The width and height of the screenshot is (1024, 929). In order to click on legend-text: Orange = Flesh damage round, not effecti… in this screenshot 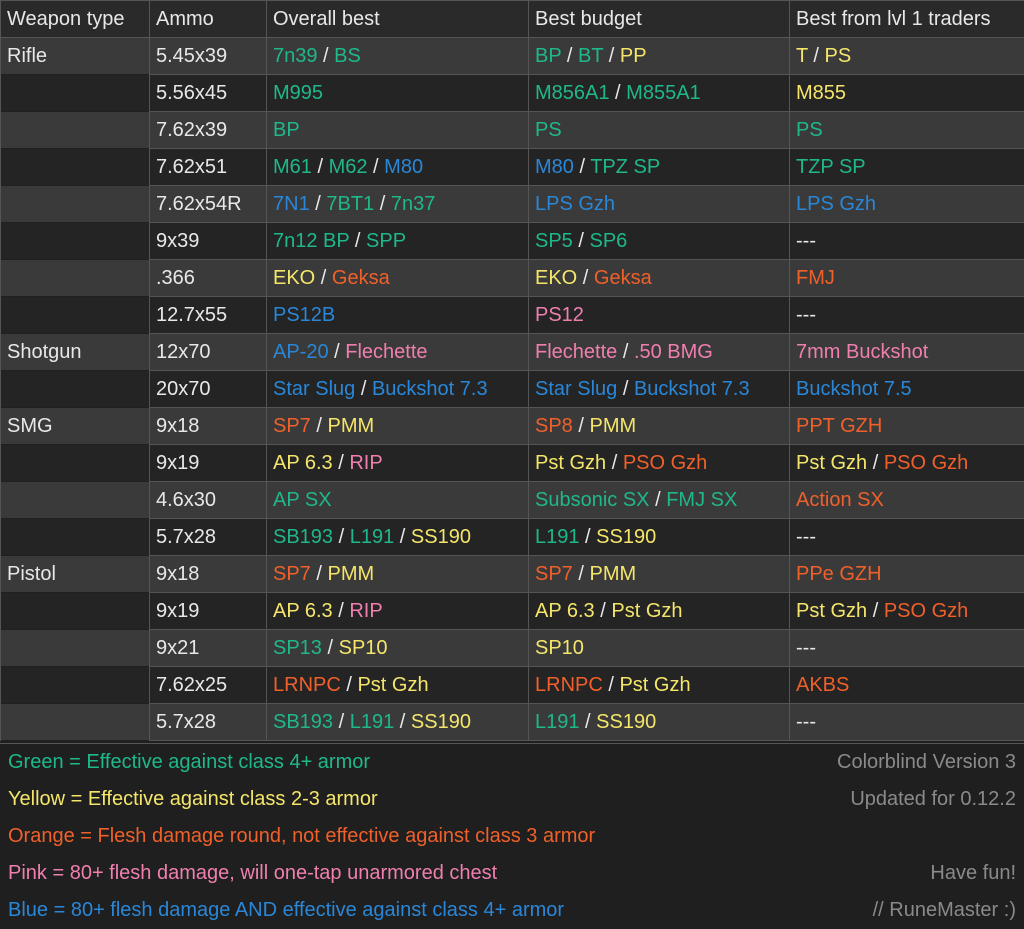, I will do `click(302, 836)`.